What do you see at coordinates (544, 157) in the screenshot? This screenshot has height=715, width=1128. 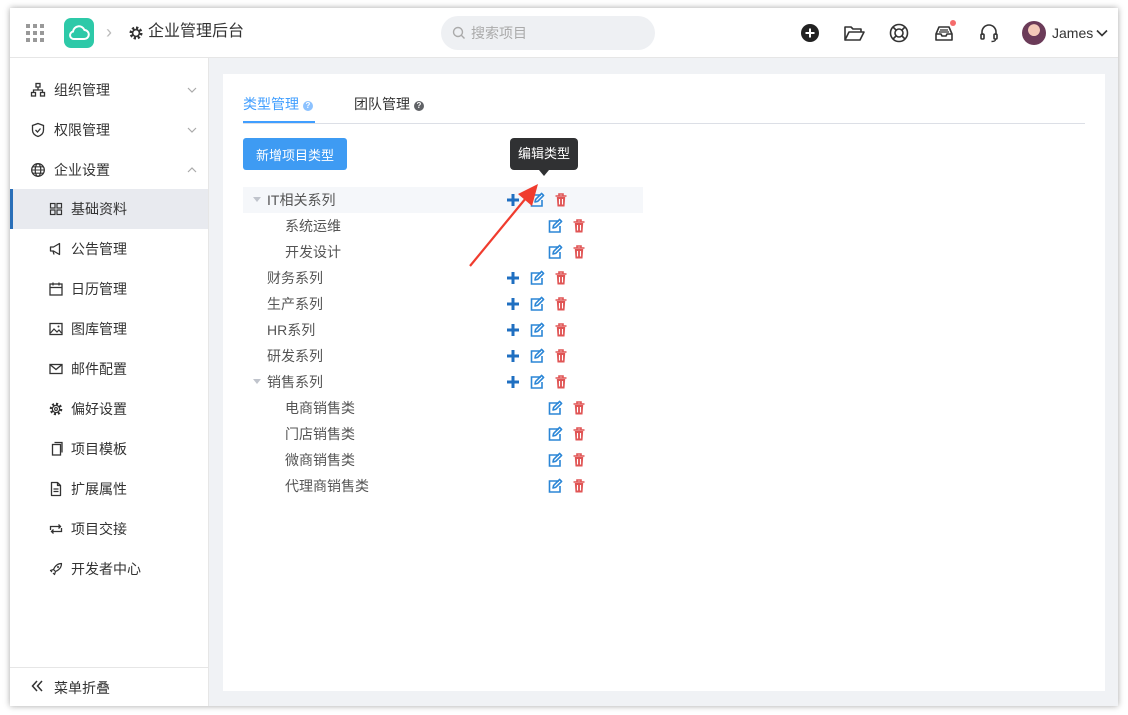 I see `edit-type-tooltip: 编辑类型` at bounding box center [544, 157].